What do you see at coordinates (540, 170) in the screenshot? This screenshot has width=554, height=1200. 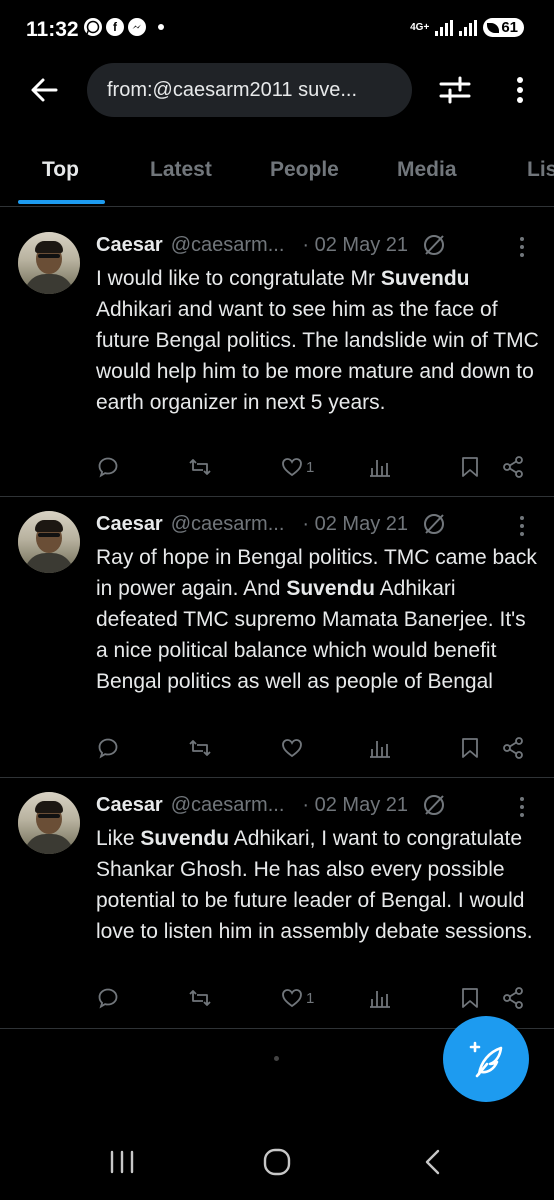 I see `tab-lists: Lis` at bounding box center [540, 170].